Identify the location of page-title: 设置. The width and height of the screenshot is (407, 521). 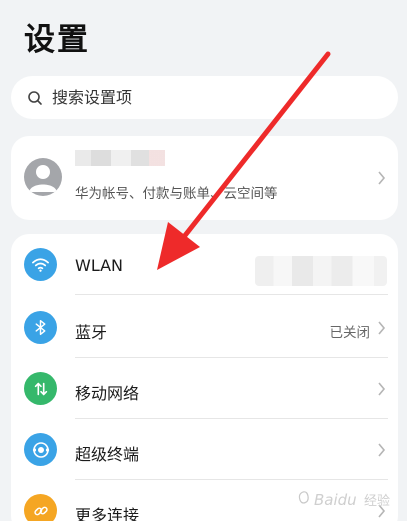
(57, 40).